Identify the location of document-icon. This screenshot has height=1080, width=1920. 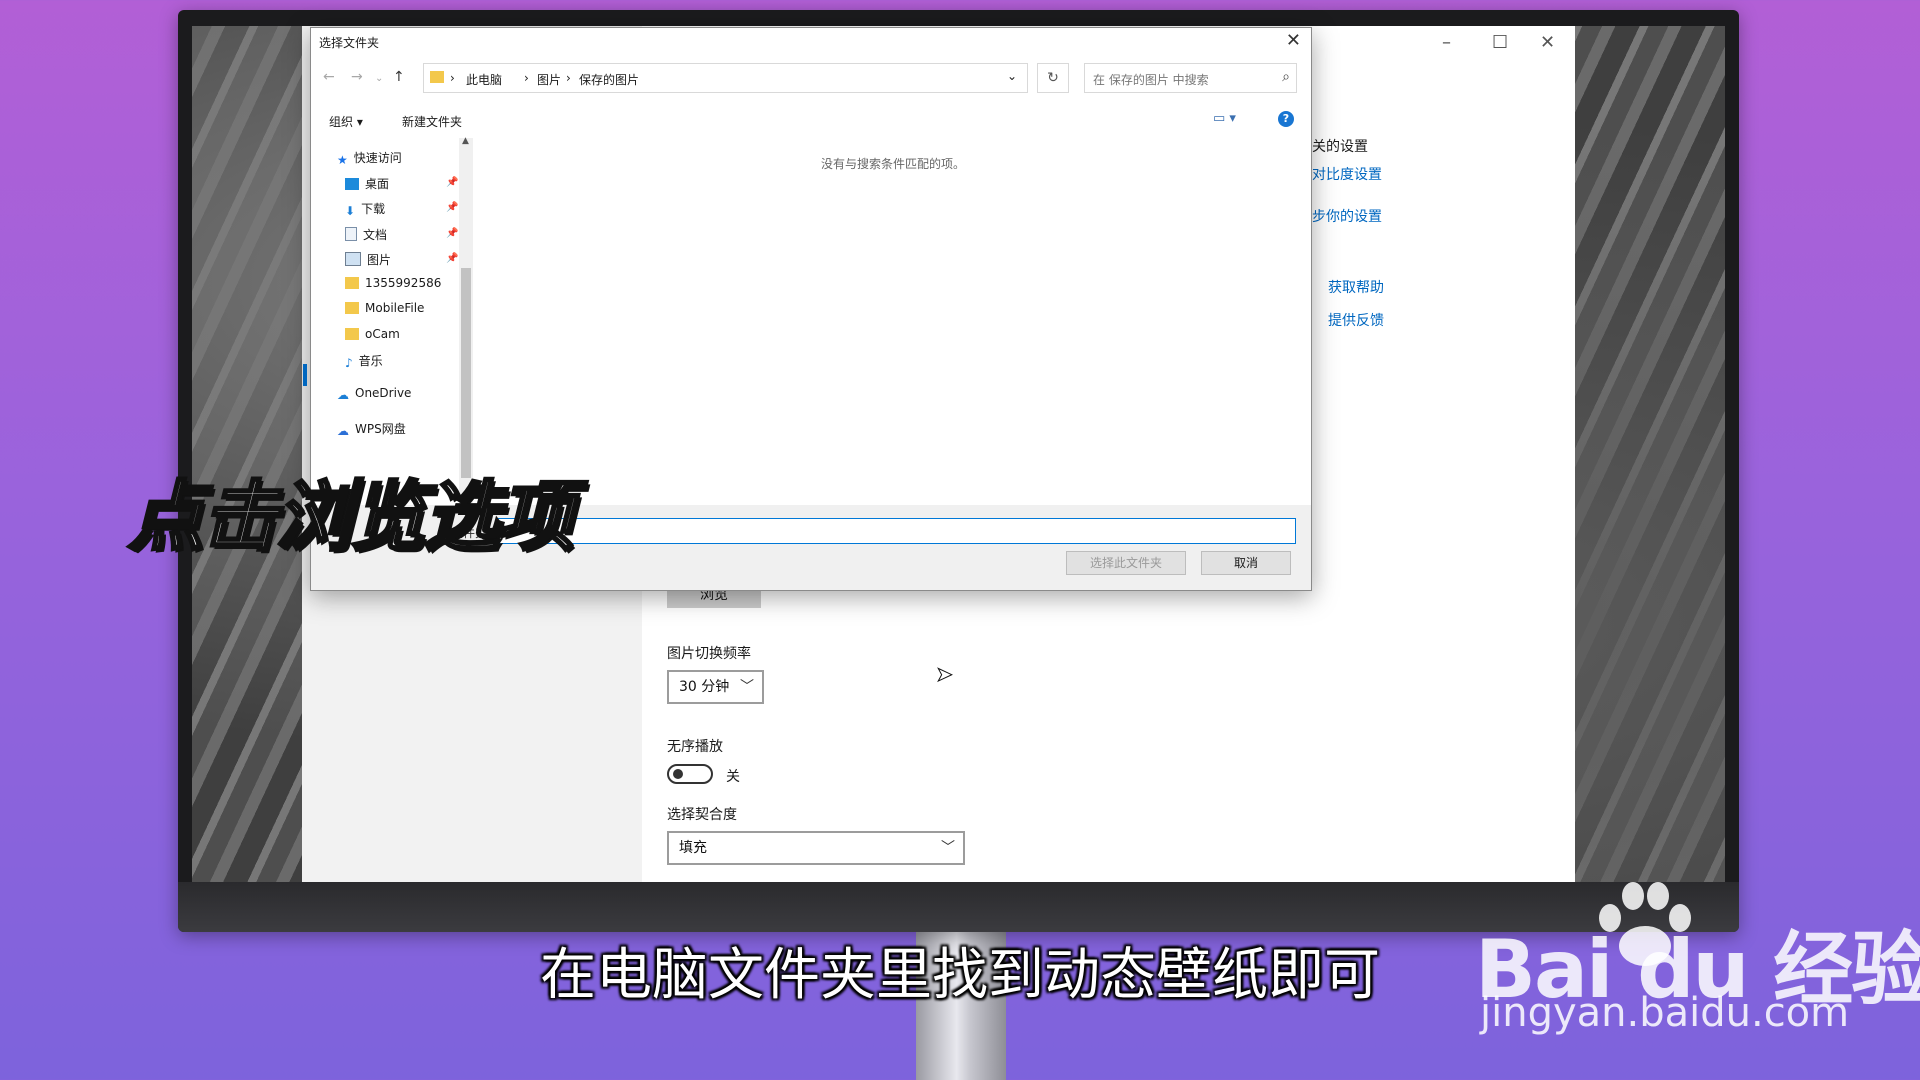
(351, 234).